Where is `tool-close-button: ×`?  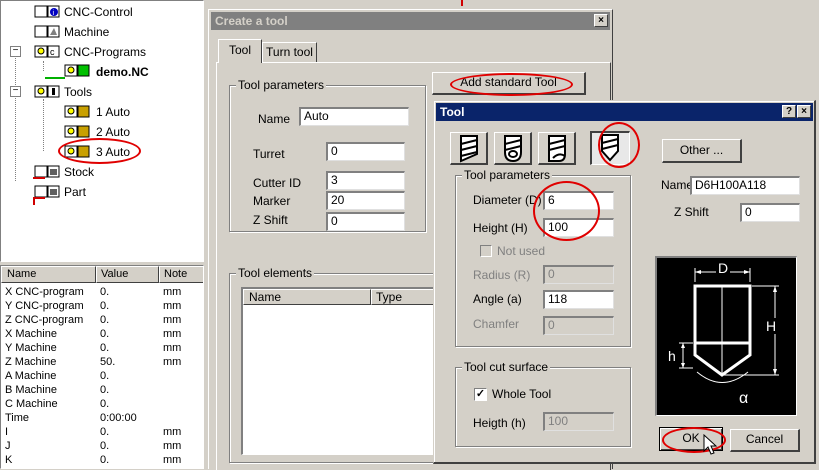 tool-close-button: × is located at coordinates (804, 111).